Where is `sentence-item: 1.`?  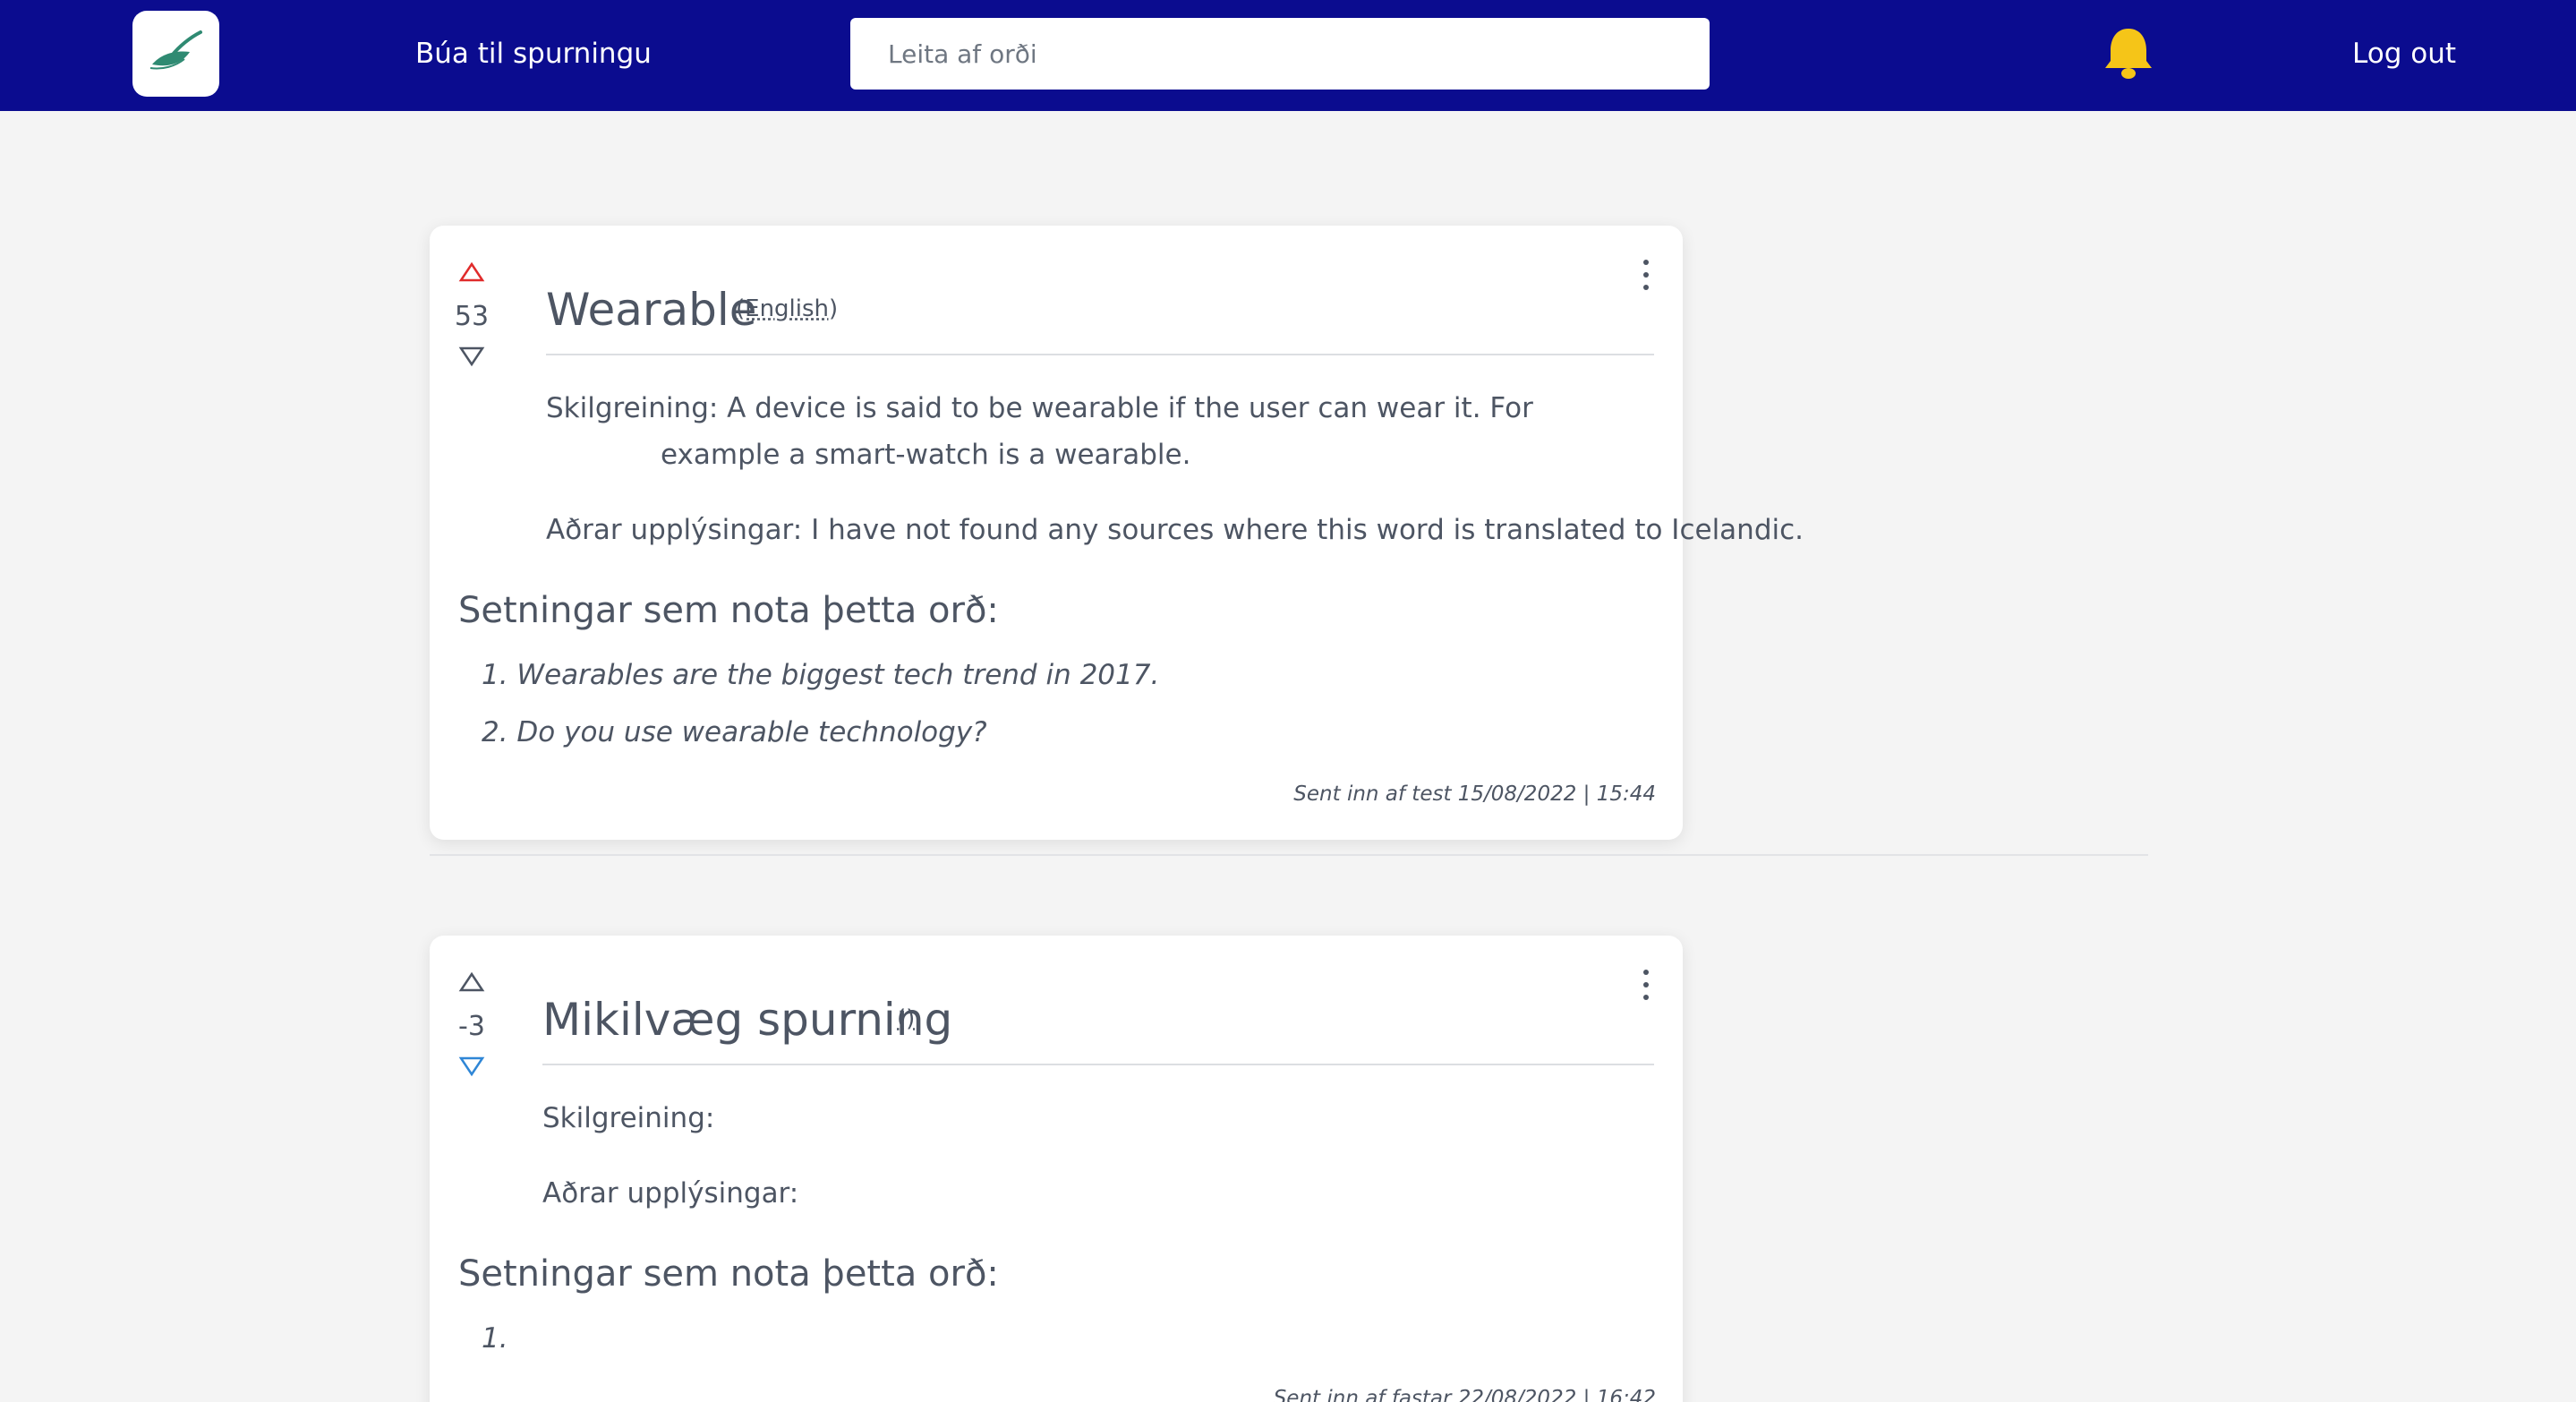 sentence-item: 1. is located at coordinates (495, 1338).